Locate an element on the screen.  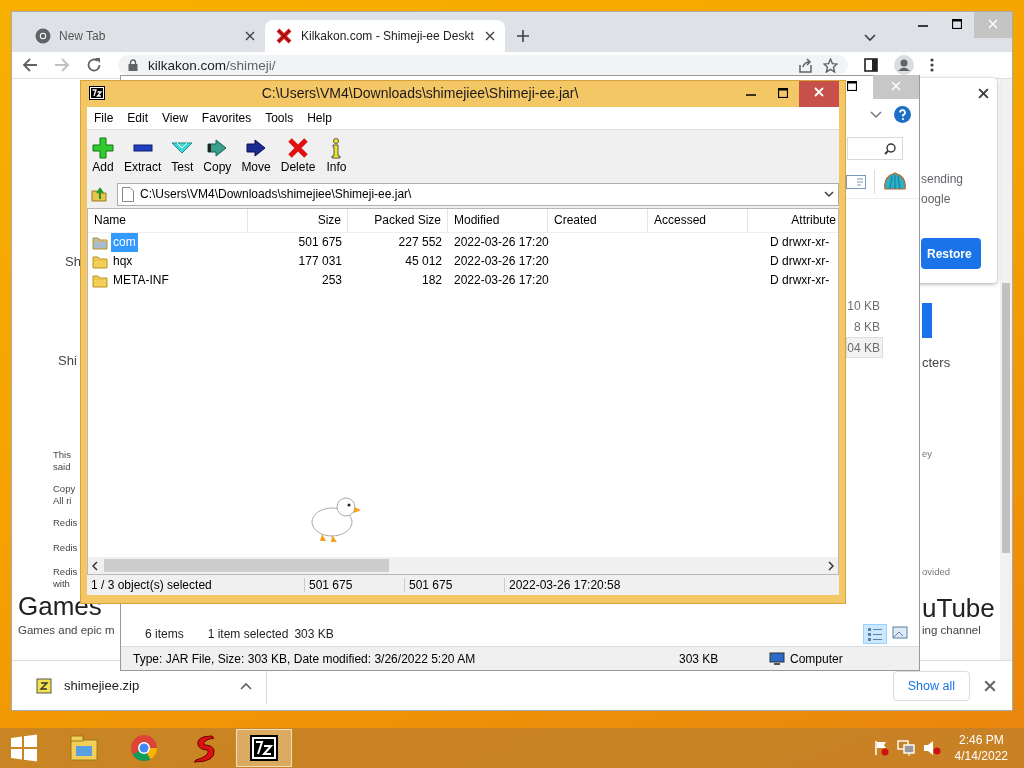
column-header: Created is located at coordinates (598, 220).